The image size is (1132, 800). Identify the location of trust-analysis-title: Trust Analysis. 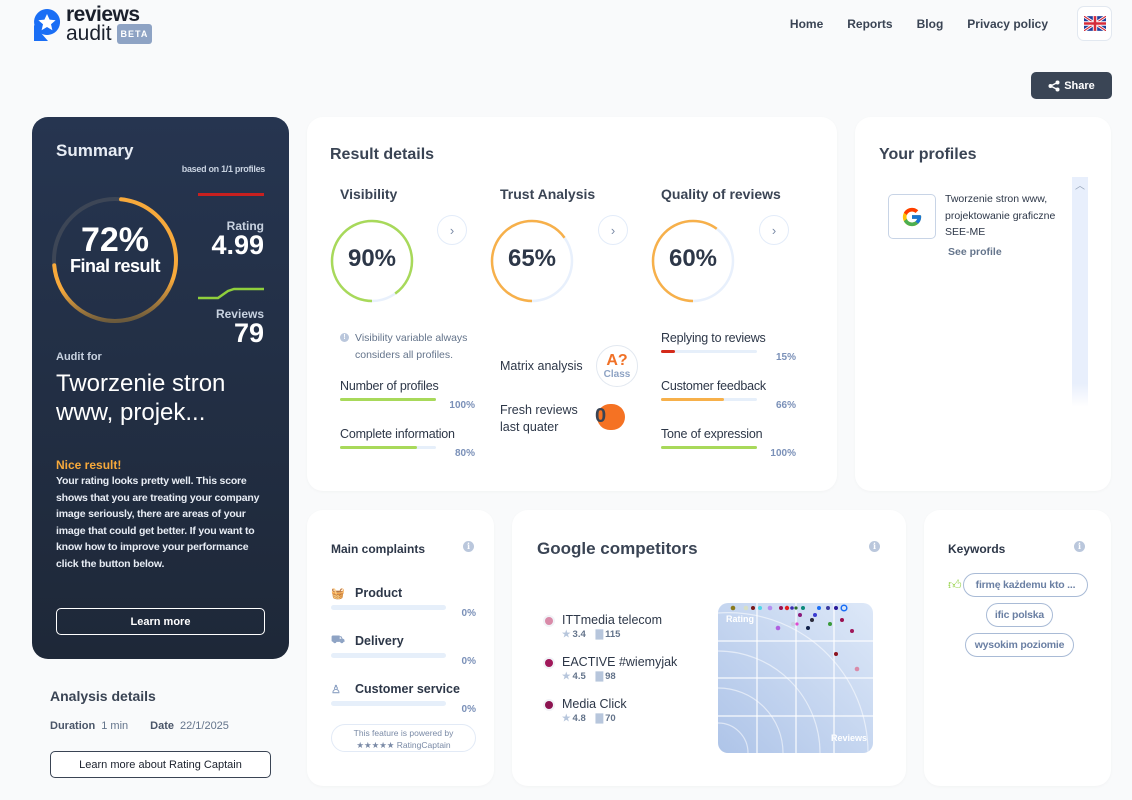
(548, 194).